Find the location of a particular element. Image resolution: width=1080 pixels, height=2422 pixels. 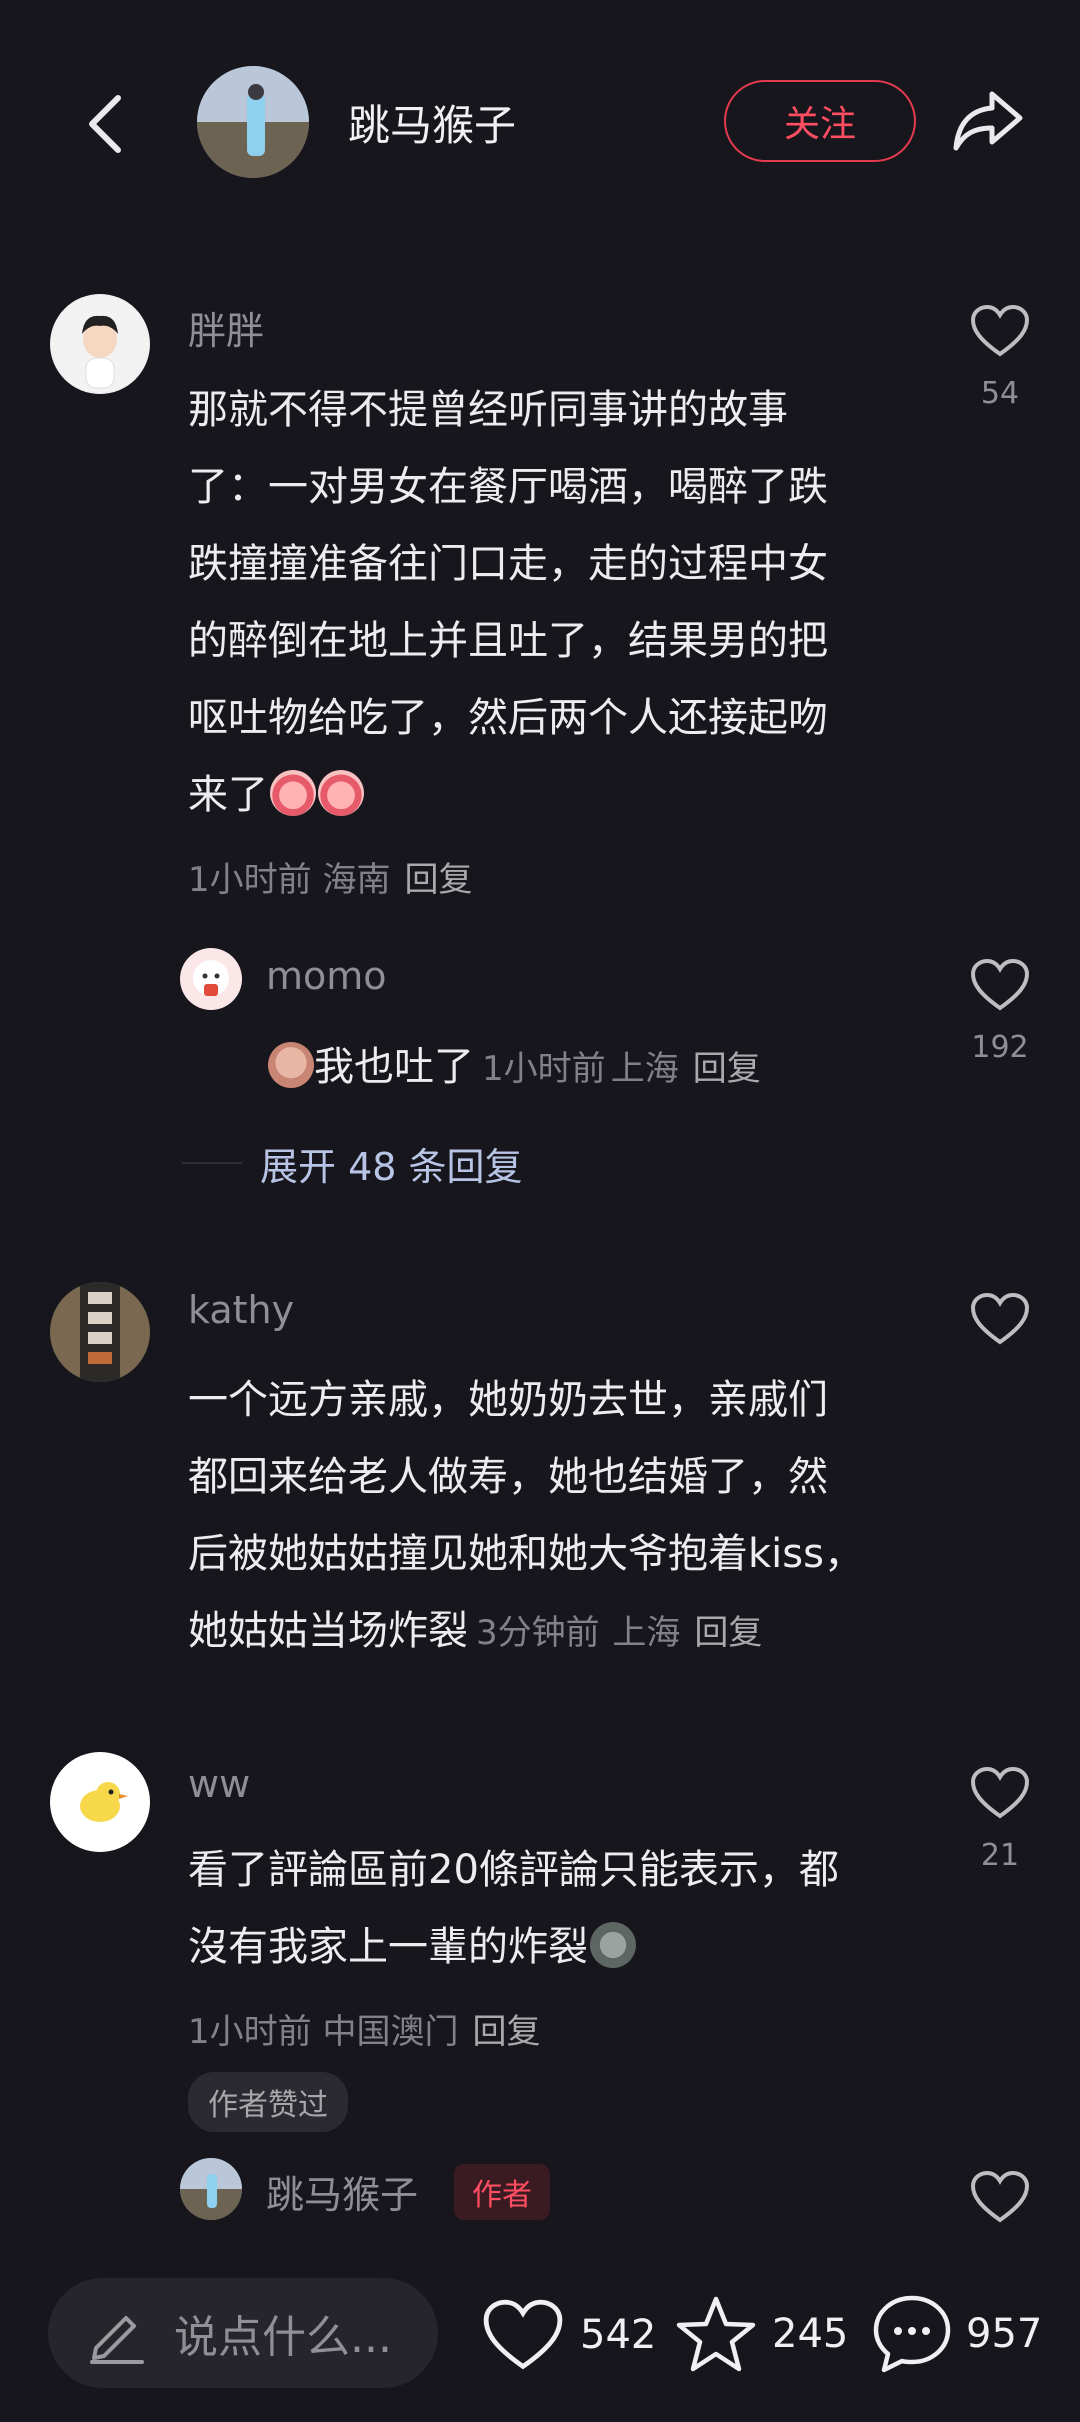

author-avatar is located at coordinates (253, 122).